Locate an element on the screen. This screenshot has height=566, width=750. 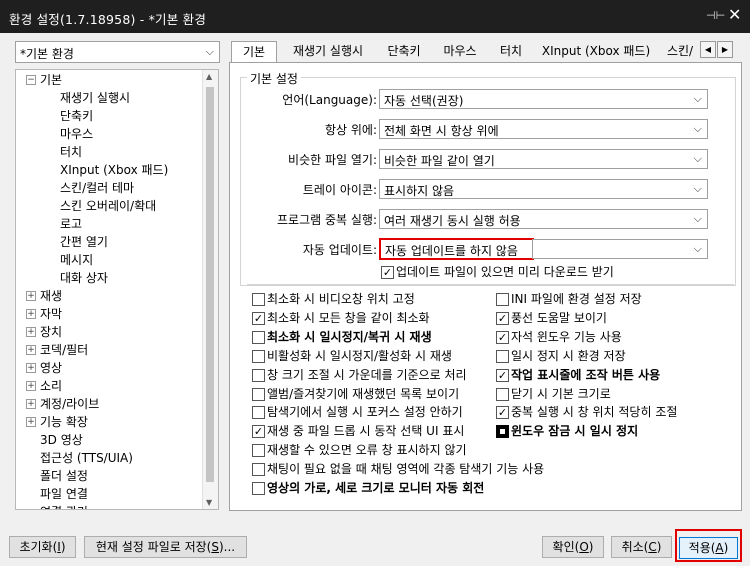
cancel-tail: ) is located at coordinates (659, 547).